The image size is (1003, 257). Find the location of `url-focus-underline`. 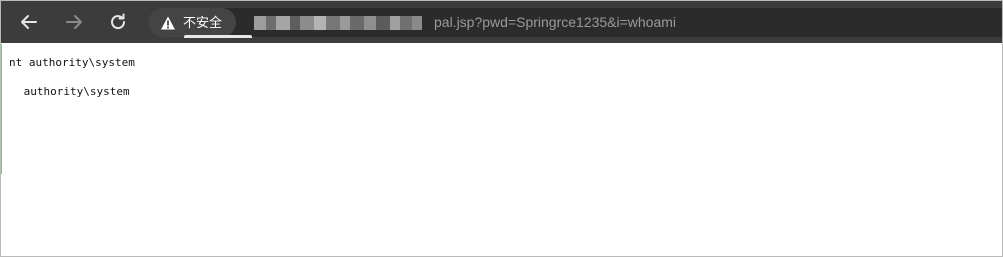

url-focus-underline is located at coordinates (218, 36).